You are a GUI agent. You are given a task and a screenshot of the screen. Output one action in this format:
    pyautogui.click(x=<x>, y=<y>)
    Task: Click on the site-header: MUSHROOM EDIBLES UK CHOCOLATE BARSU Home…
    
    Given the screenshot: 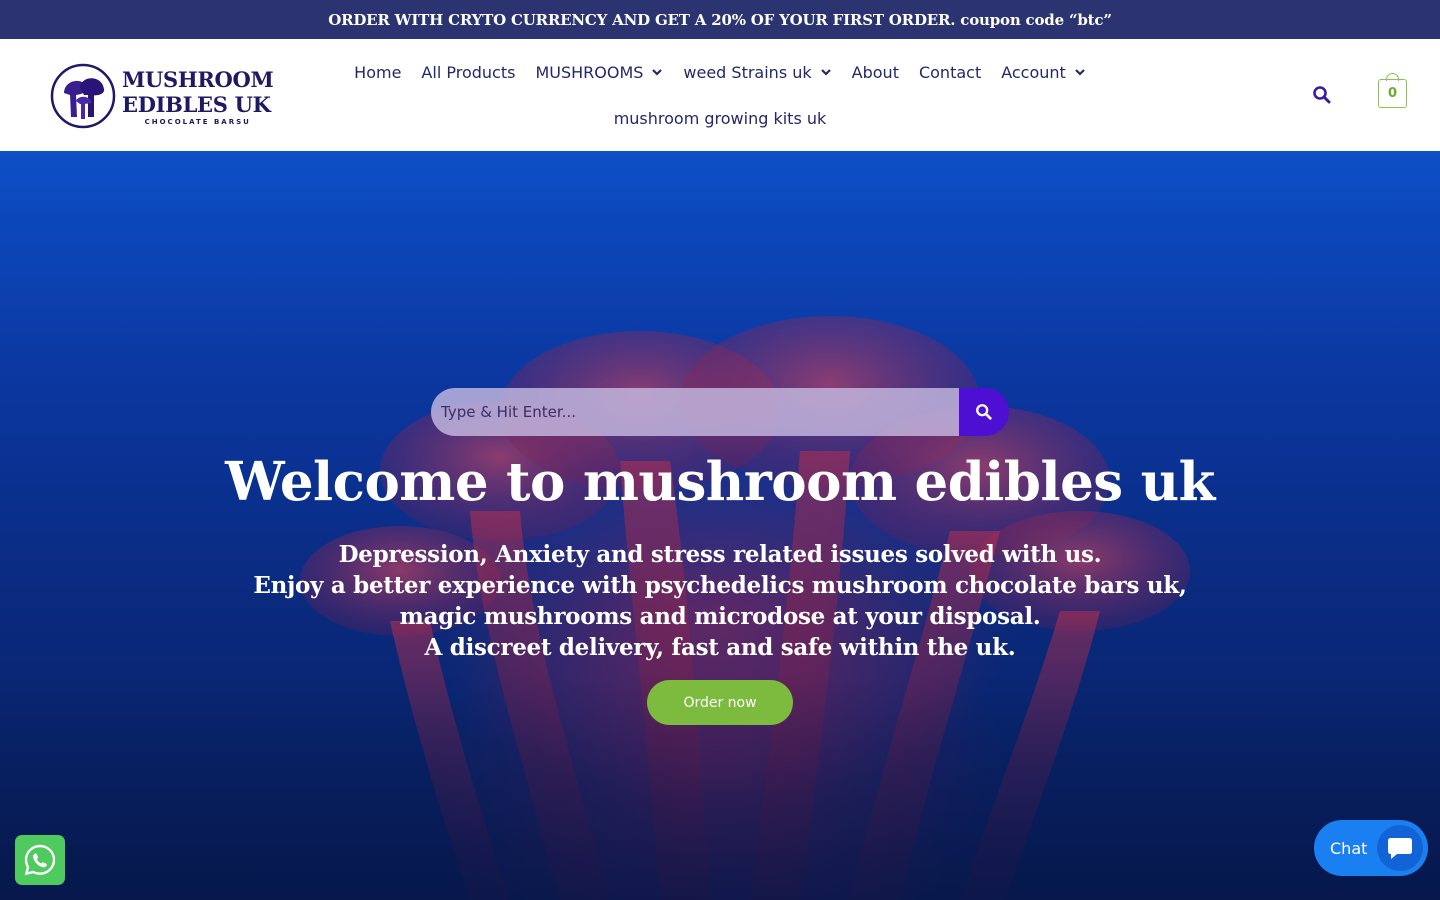 What is the action you would take?
    pyautogui.click(x=720, y=95)
    